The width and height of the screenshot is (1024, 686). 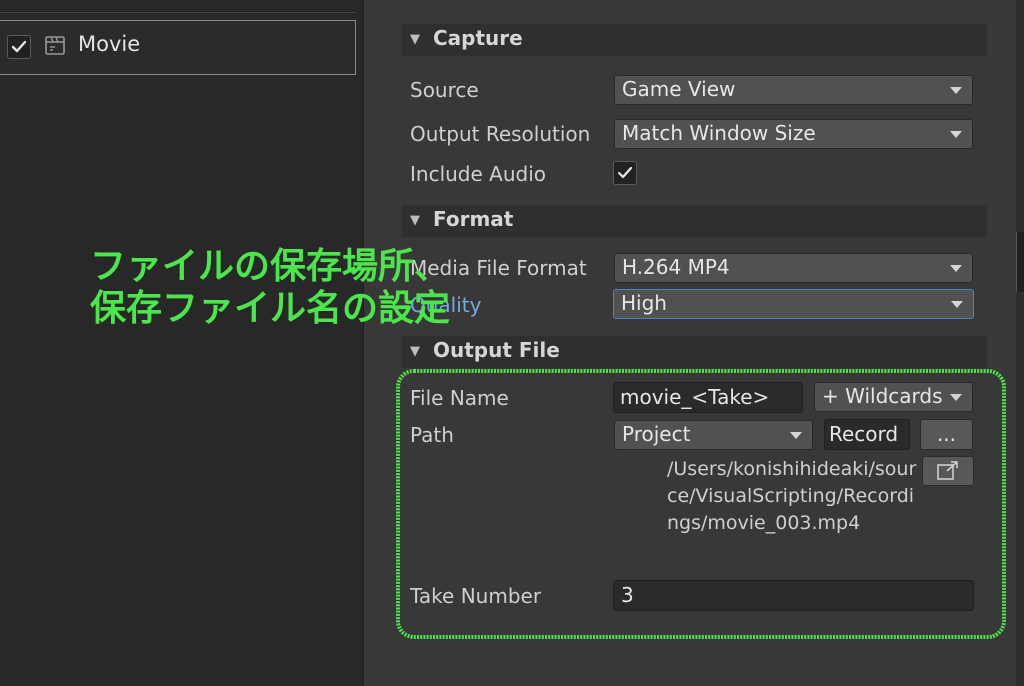 I want to click on path-folder-input: Record, so click(x=867, y=434).